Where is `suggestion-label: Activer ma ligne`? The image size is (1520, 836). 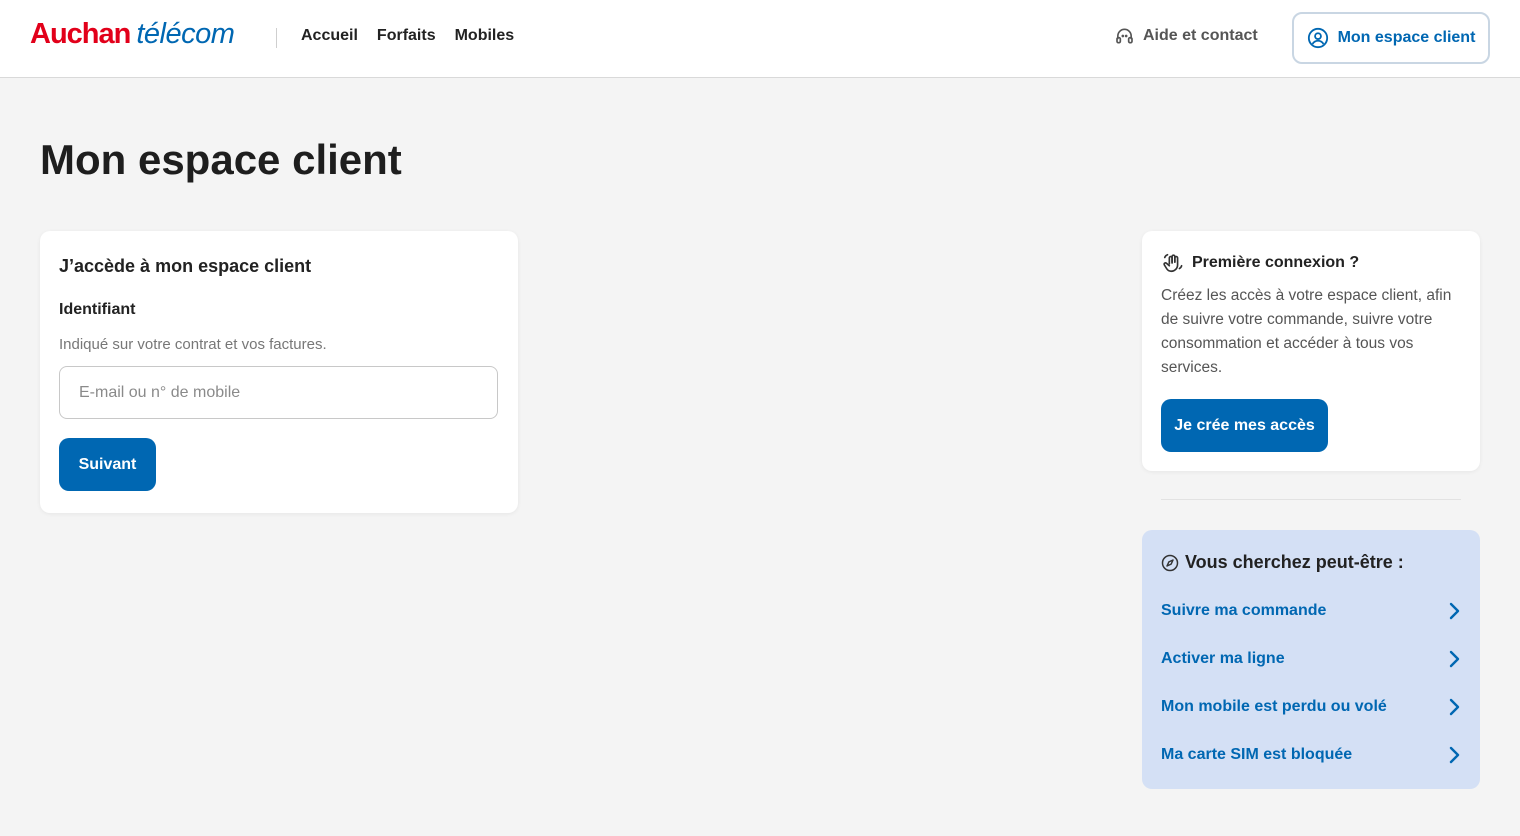 suggestion-label: Activer ma ligne is located at coordinates (1223, 658).